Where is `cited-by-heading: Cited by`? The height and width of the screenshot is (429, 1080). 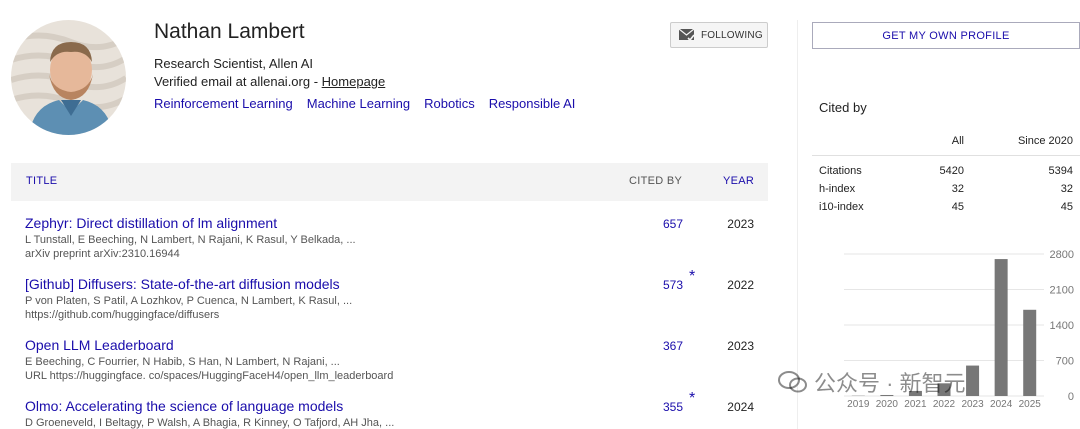 cited-by-heading: Cited by is located at coordinates (843, 107).